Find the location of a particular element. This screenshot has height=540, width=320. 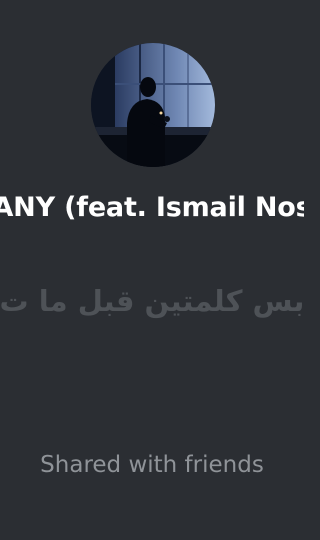

lyric-line: بس كلمتين قبل ما ت is located at coordinates (152, 301).